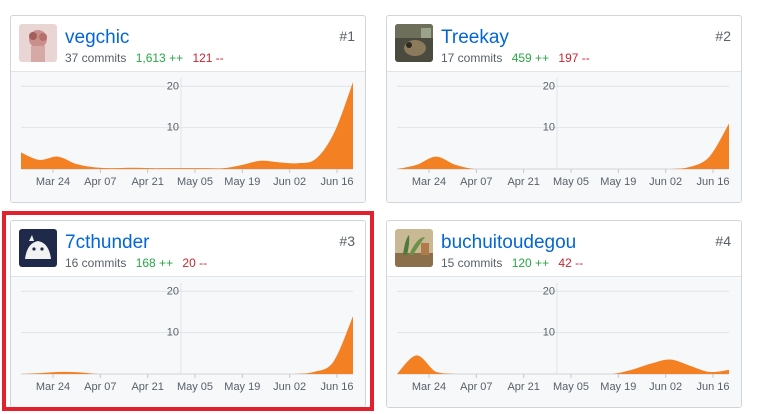  I want to click on commit-count: 16 commits, so click(96, 263).